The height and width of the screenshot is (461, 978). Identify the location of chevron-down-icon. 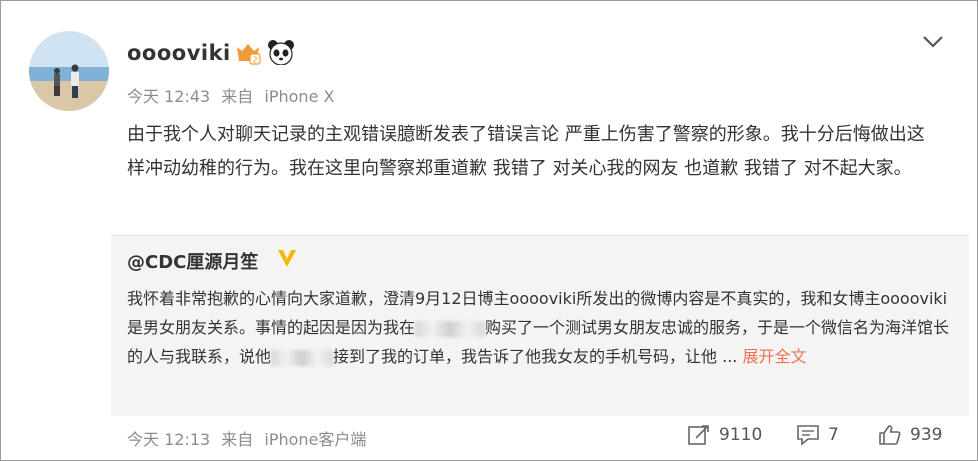
(933, 41).